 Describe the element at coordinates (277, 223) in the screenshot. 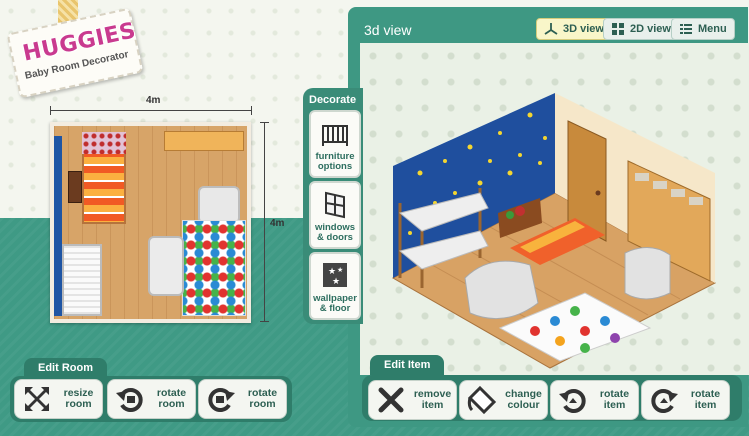

I see `height-dimension-label: 4m` at that location.